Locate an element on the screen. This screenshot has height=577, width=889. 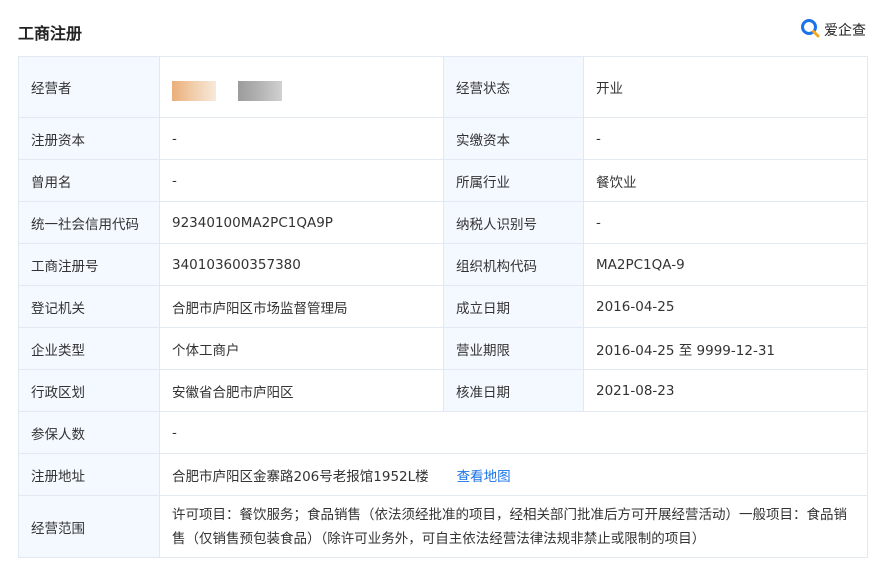
table-row: 曾用名 - 所属行业 餐饮业 is located at coordinates (443, 181).